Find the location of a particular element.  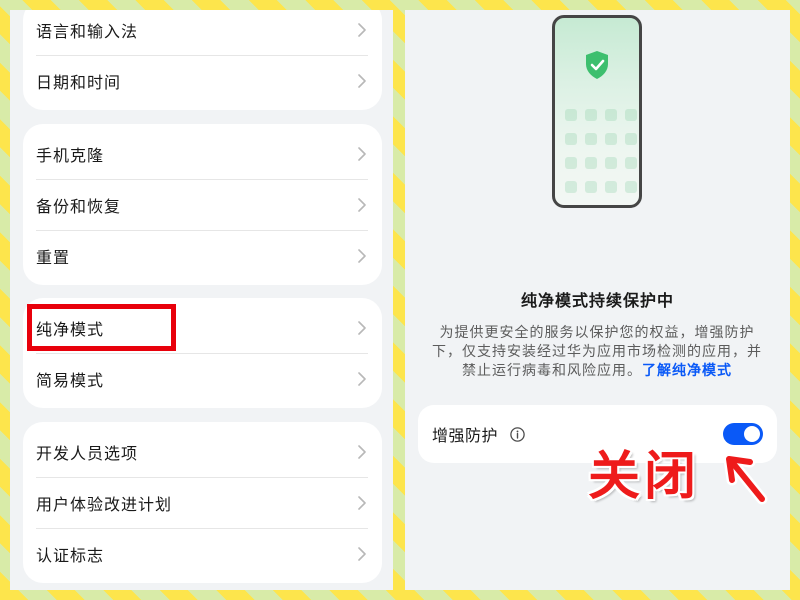

settings-item-backup-restore: 备份和恢复 is located at coordinates (202, 204).